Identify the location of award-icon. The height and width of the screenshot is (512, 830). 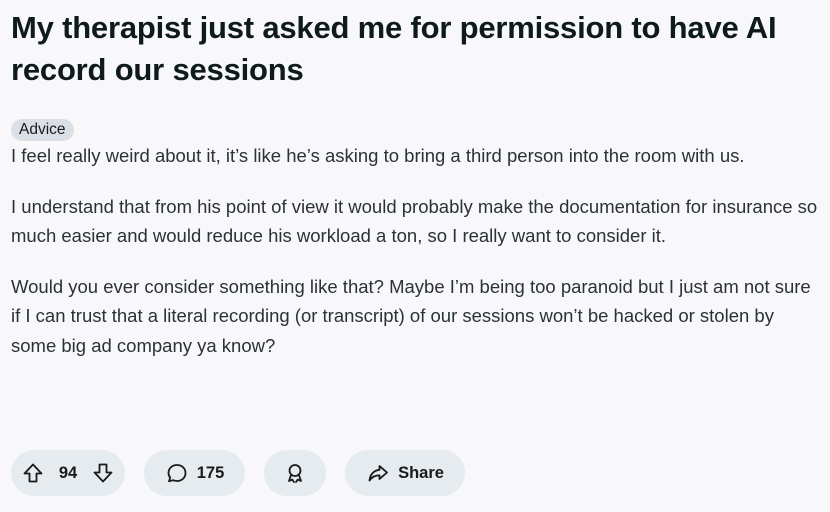
(295, 473).